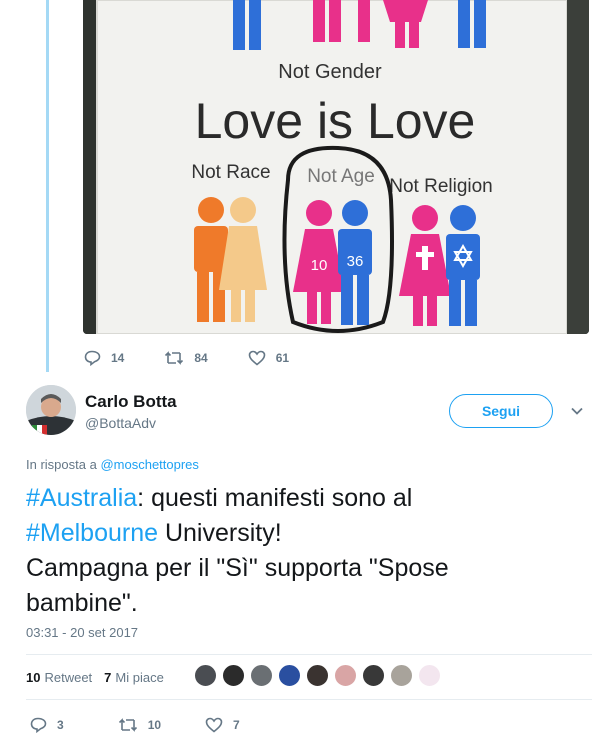  I want to click on retweet-stat: 10 Retweet, so click(59, 677).